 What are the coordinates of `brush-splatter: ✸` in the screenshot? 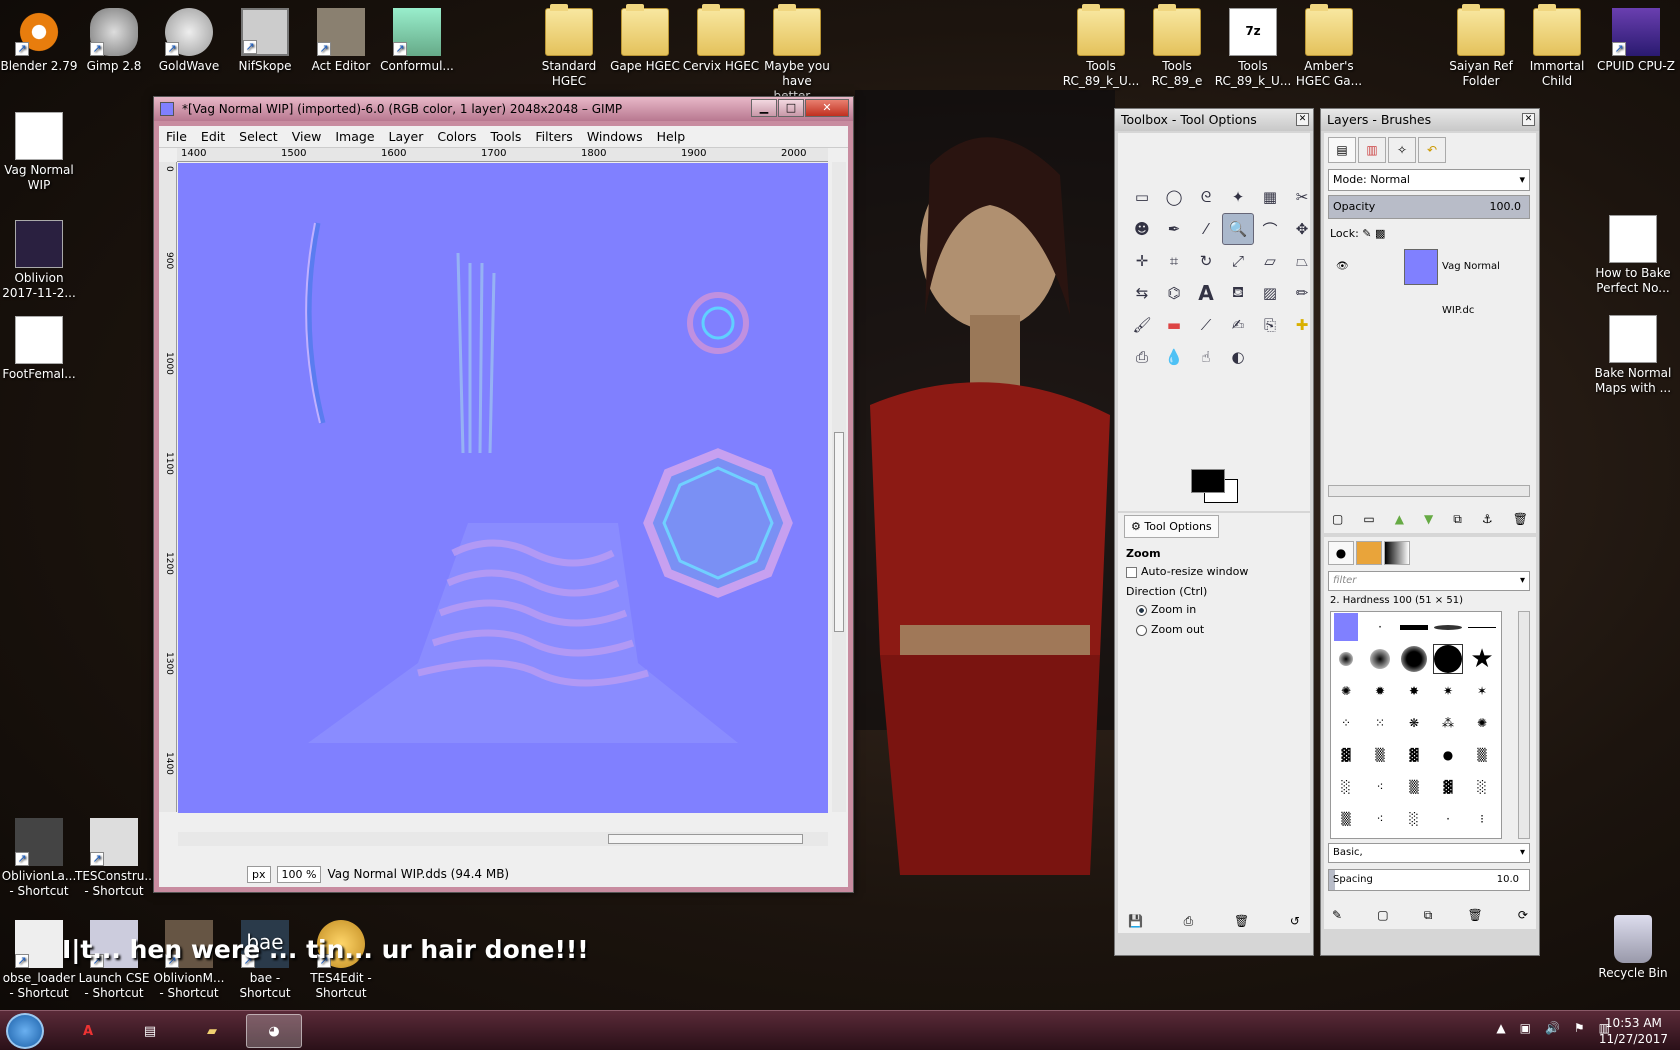 It's located at (1414, 691).